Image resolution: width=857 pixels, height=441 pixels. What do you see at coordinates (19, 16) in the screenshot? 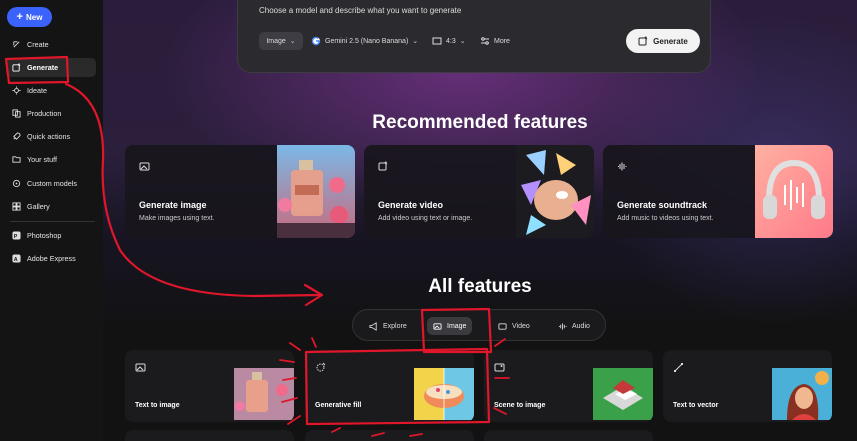
I see `plus-icon: +` at bounding box center [19, 16].